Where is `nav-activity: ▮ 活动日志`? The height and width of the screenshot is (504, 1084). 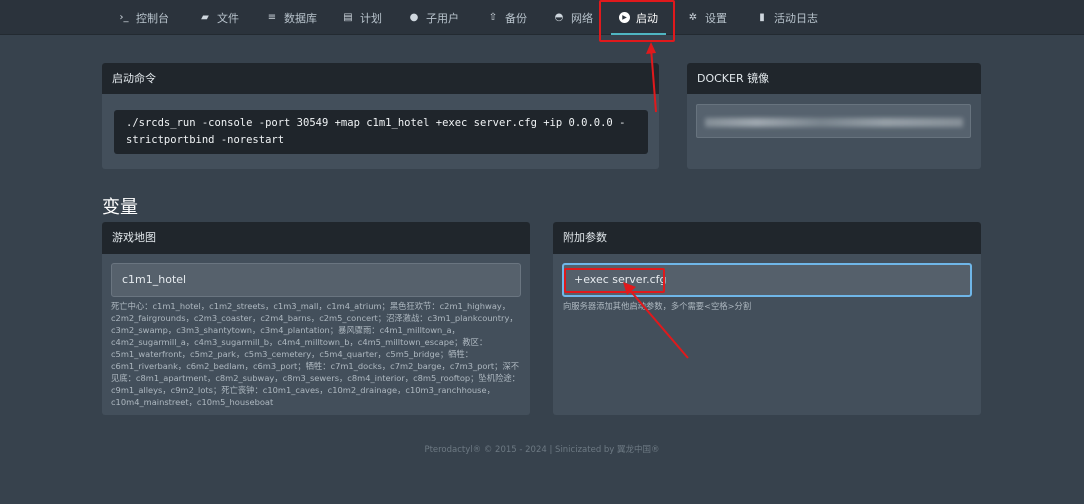
nav-activity: ▮ 活动日志 is located at coordinates (787, 17).